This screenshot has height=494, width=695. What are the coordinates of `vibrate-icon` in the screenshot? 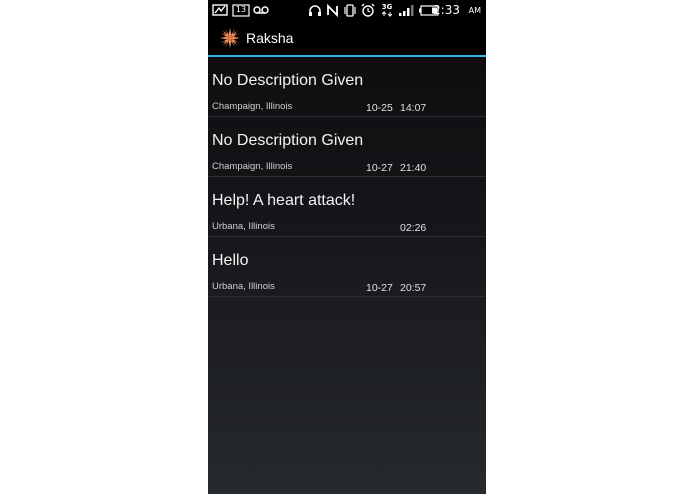 It's located at (350, 10).